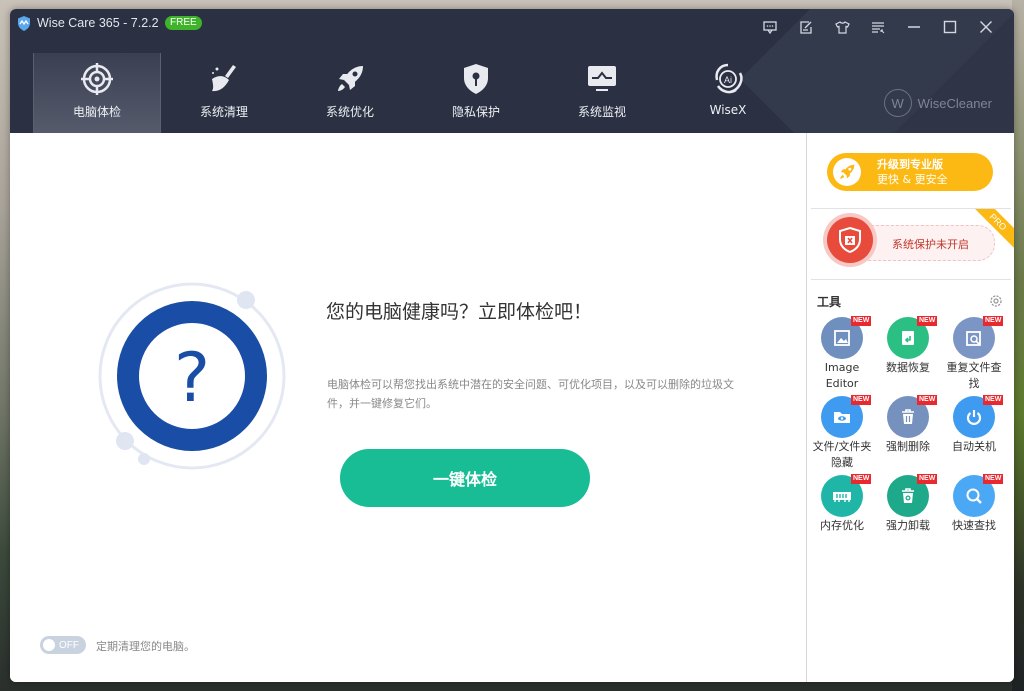 This screenshot has width=1024, height=691. I want to click on toggle-state: OFF, so click(69, 645).